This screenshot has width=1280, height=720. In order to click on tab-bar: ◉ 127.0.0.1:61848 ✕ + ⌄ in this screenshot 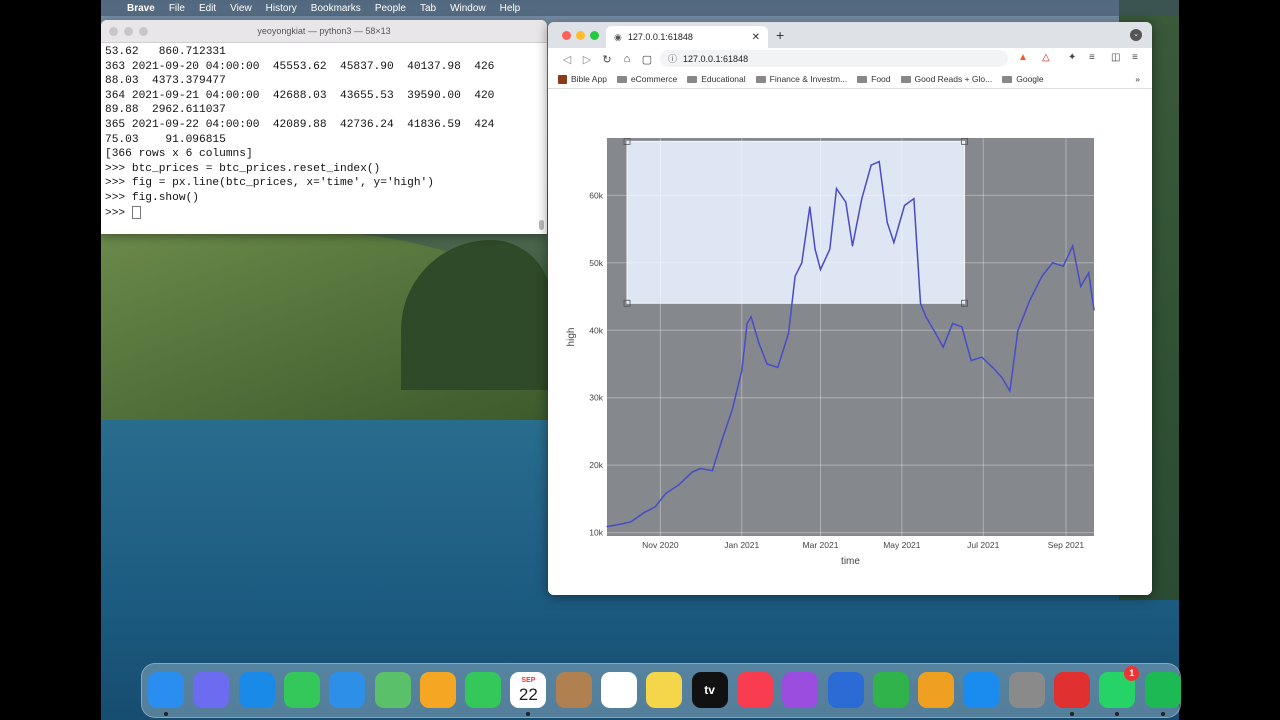, I will do `click(850, 35)`.